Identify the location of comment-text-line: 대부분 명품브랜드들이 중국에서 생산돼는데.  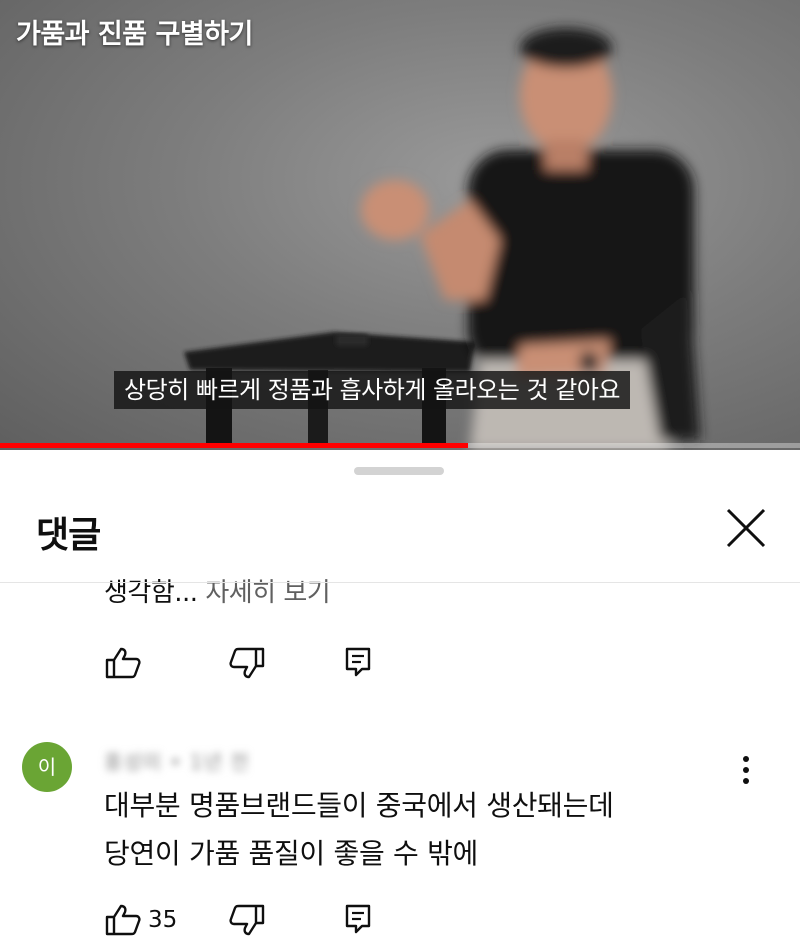
(359, 805).